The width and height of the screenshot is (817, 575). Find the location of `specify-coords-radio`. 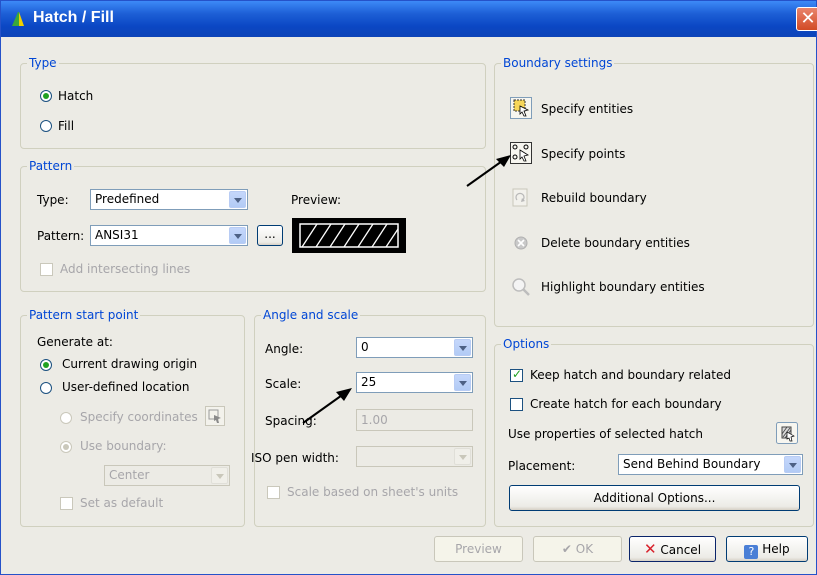

specify-coords-radio is located at coordinates (66, 418).